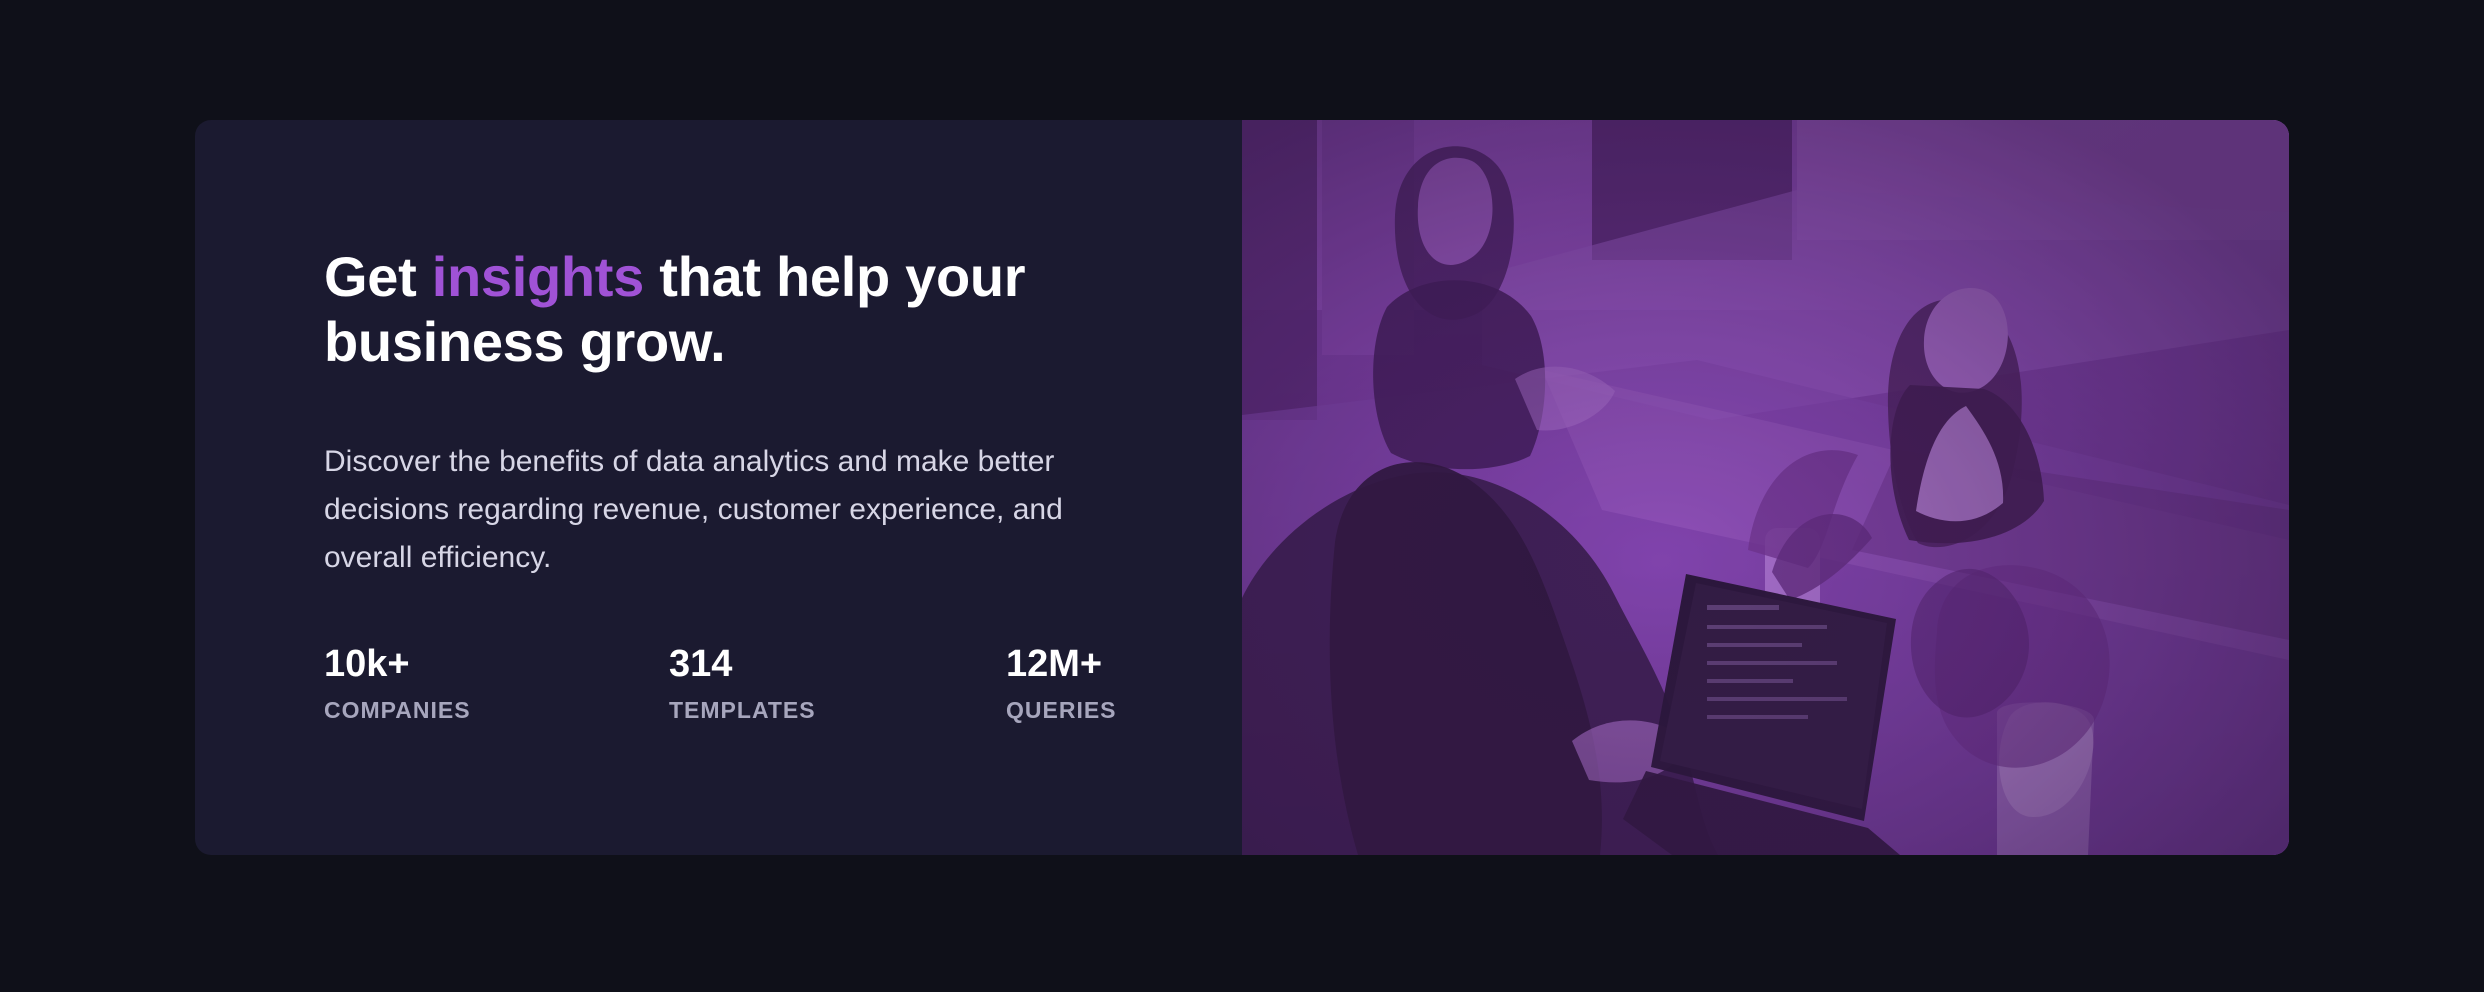 Image resolution: width=2484 pixels, height=992 pixels. I want to click on headline-start: Get, so click(378, 276).